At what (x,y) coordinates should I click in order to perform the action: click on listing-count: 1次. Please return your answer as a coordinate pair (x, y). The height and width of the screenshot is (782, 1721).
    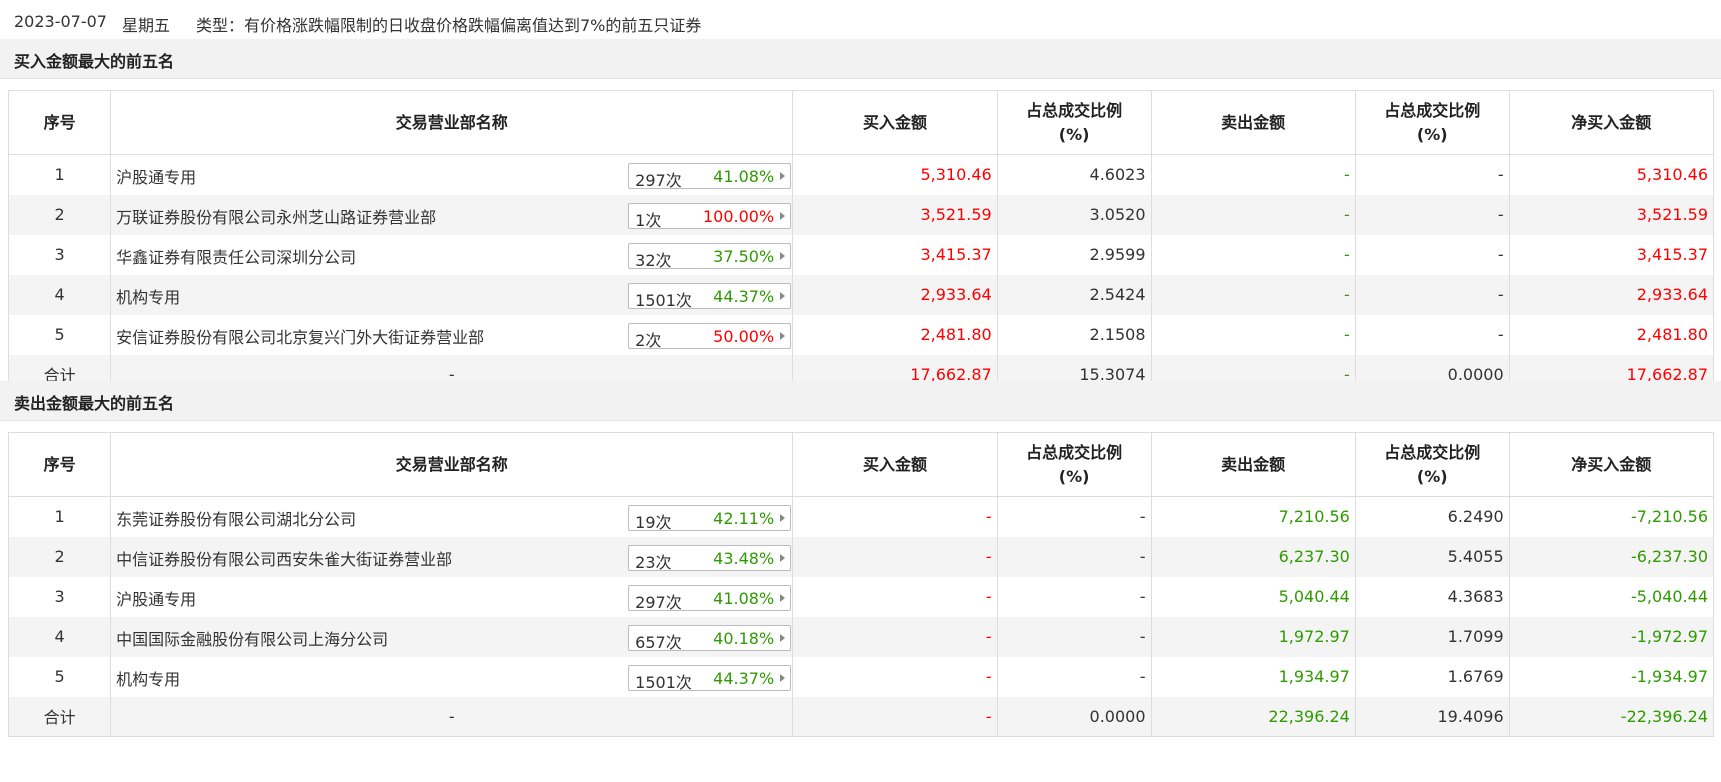
    Looking at the image, I should click on (648, 220).